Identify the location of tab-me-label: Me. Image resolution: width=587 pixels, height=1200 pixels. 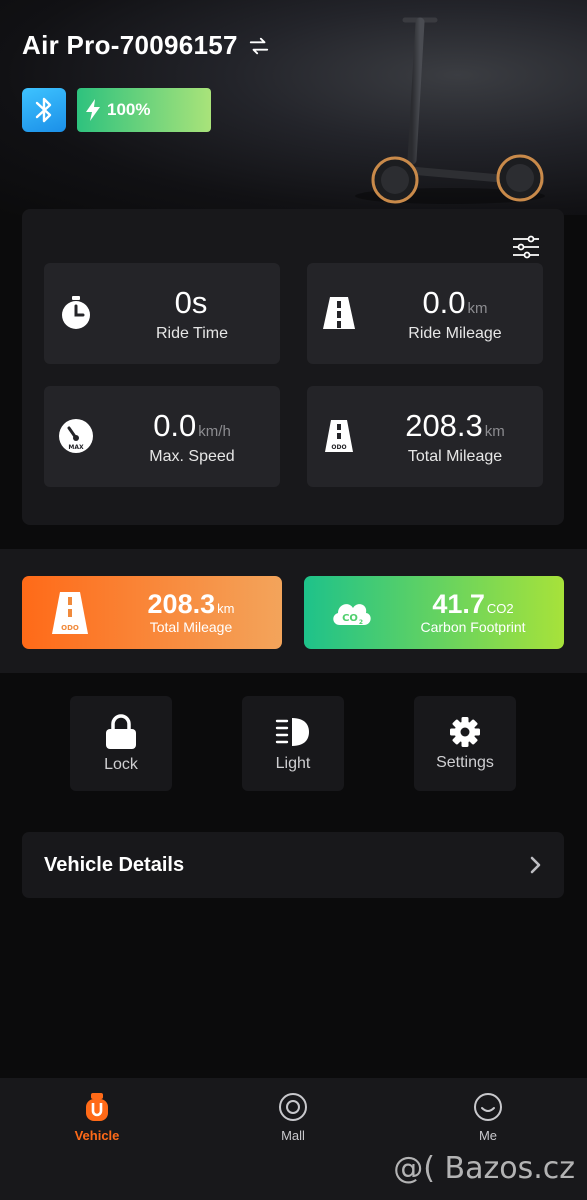
(488, 1135).